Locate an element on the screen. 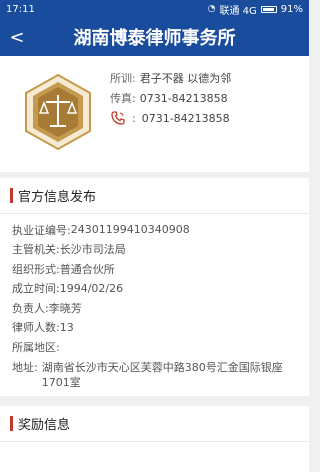 The height and width of the screenshot is (472, 320). info-row-region: 所属地区: is located at coordinates (154, 347).